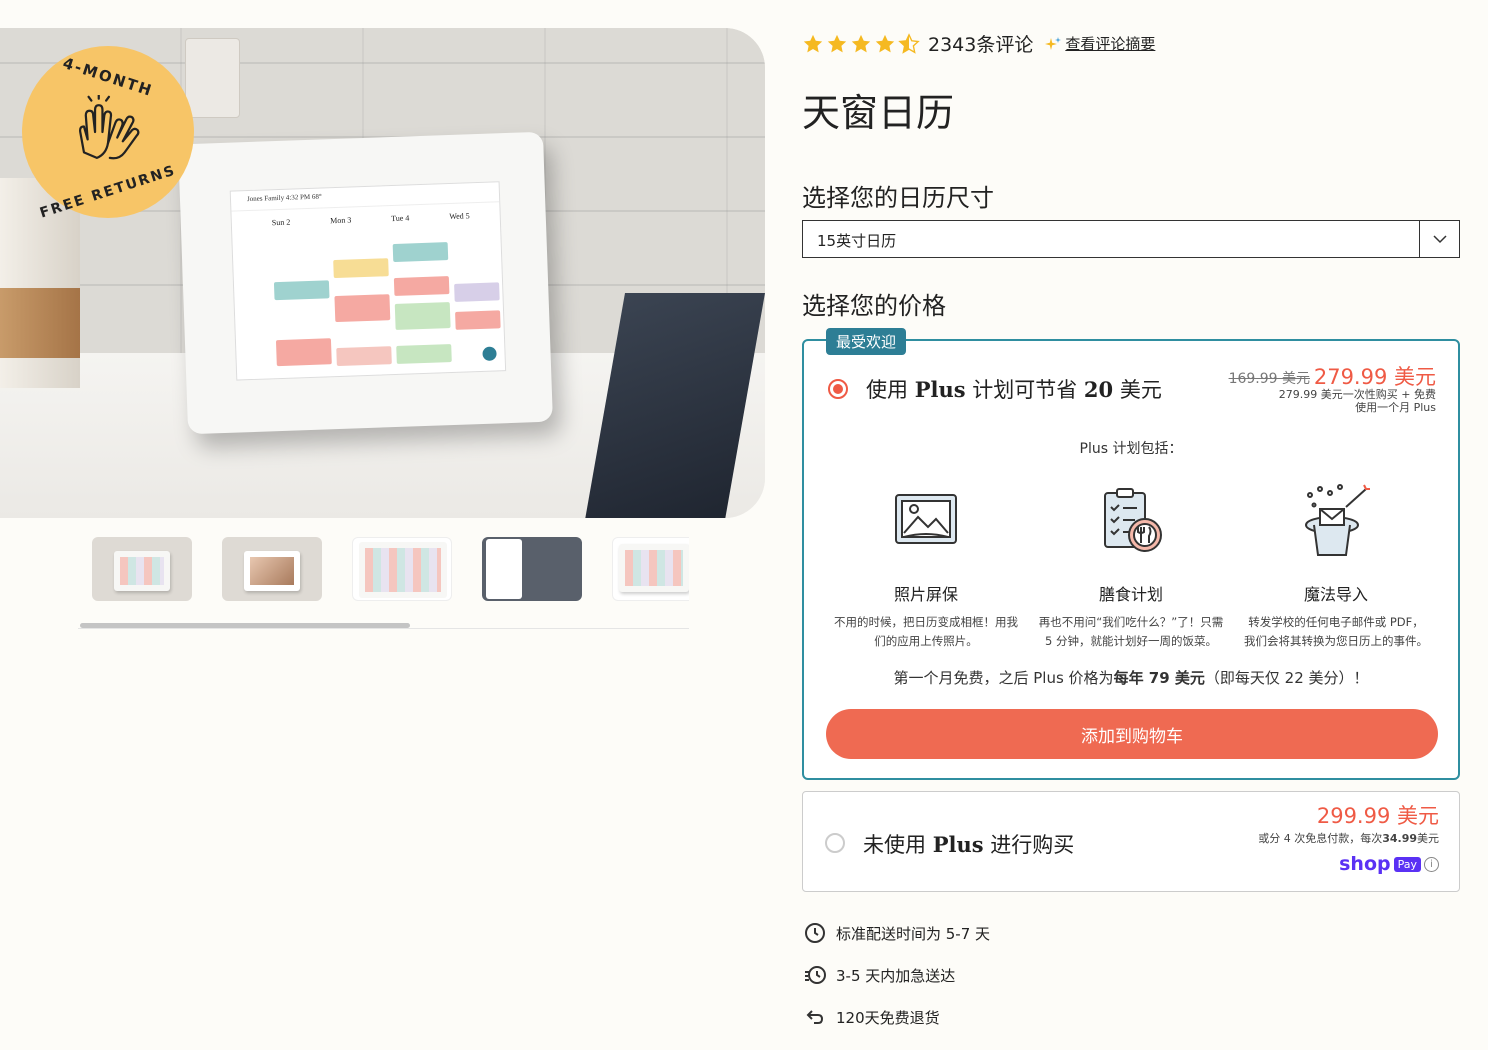 The height and width of the screenshot is (1050, 1488). Describe the element at coordinates (913, 933) in the screenshot. I see `shipping-text: 标准配送时间为 5-7 天` at that location.